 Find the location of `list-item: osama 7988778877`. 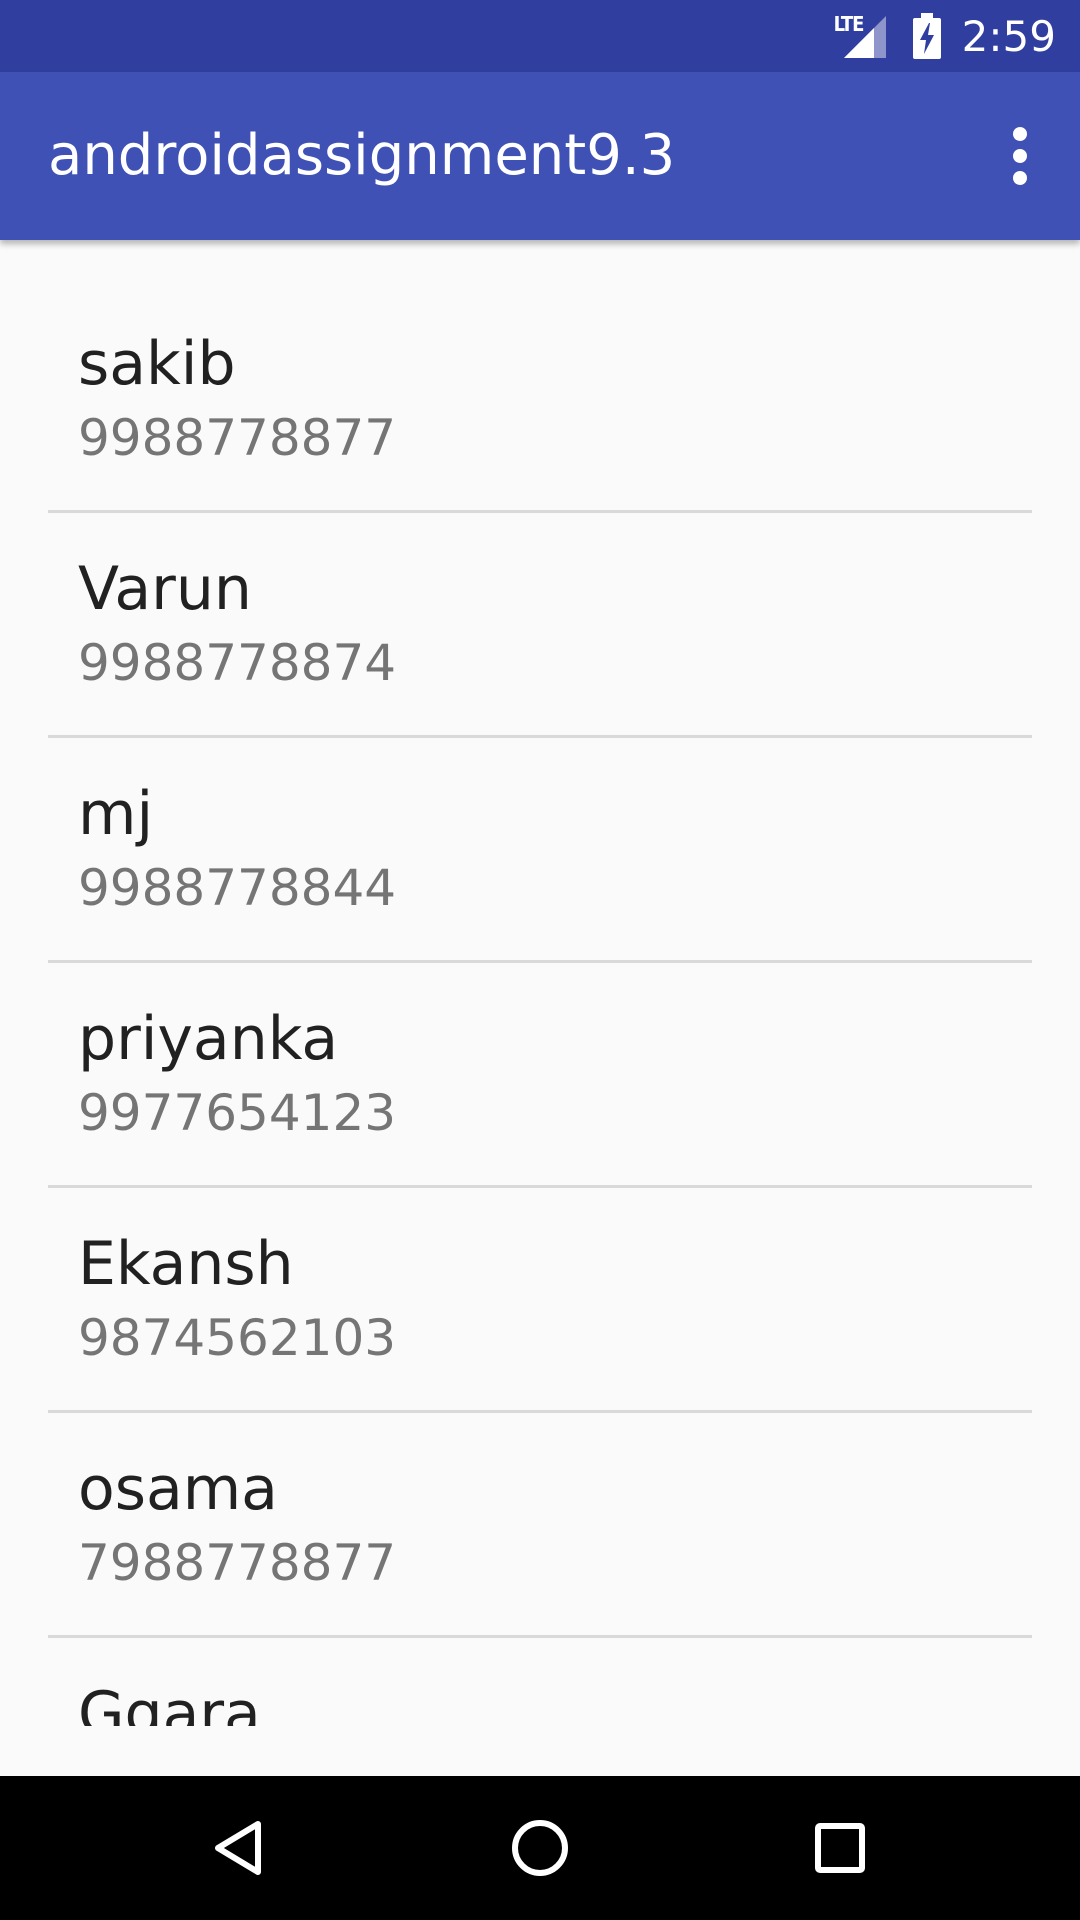

list-item: osama 7988778877 is located at coordinates (540, 1525).